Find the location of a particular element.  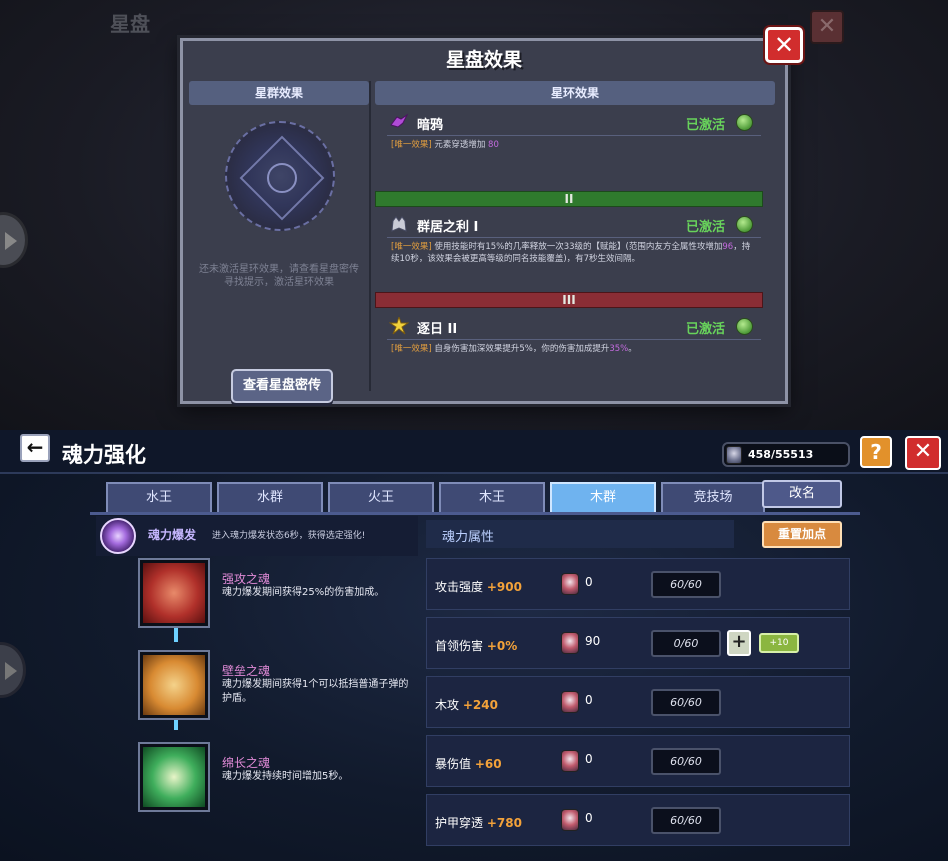

ring-effect-name: 群居之利 I is located at coordinates (448, 227).